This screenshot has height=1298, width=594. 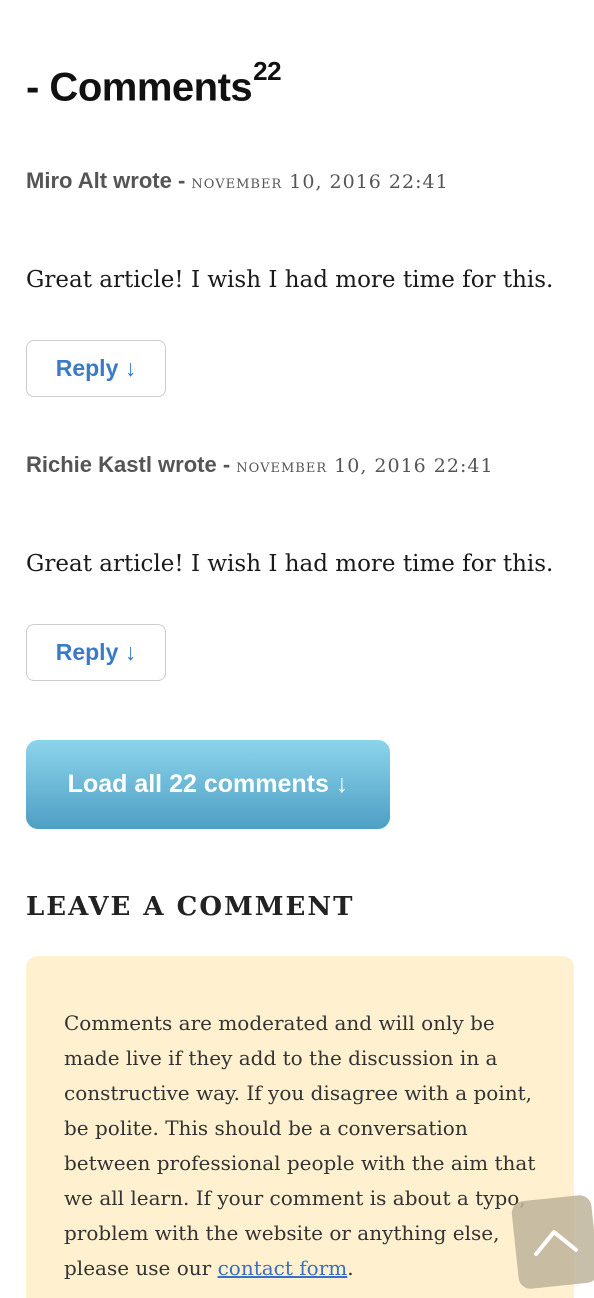 I want to click on contact-form-link: contact form, so click(x=283, y=1268).